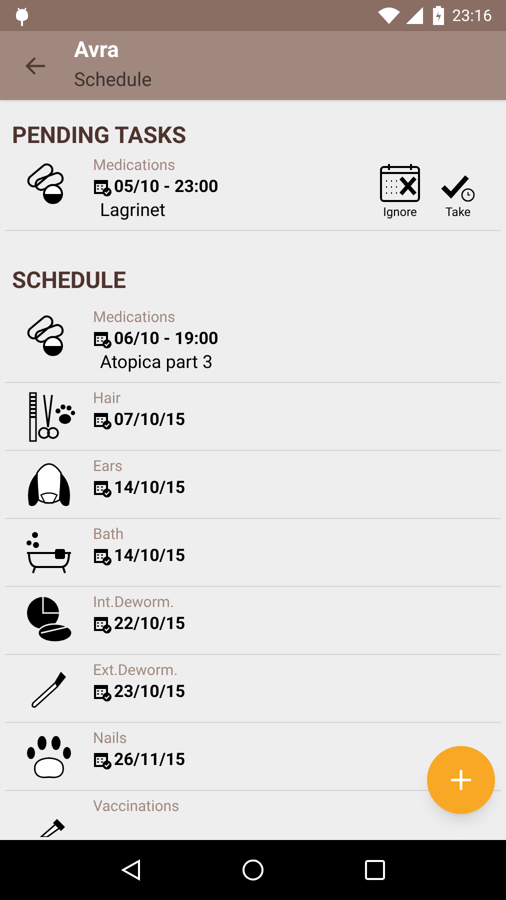 This screenshot has height=900, width=506. What do you see at coordinates (166, 187) in the screenshot?
I see `date-text: 05/10 - 23:00` at bounding box center [166, 187].